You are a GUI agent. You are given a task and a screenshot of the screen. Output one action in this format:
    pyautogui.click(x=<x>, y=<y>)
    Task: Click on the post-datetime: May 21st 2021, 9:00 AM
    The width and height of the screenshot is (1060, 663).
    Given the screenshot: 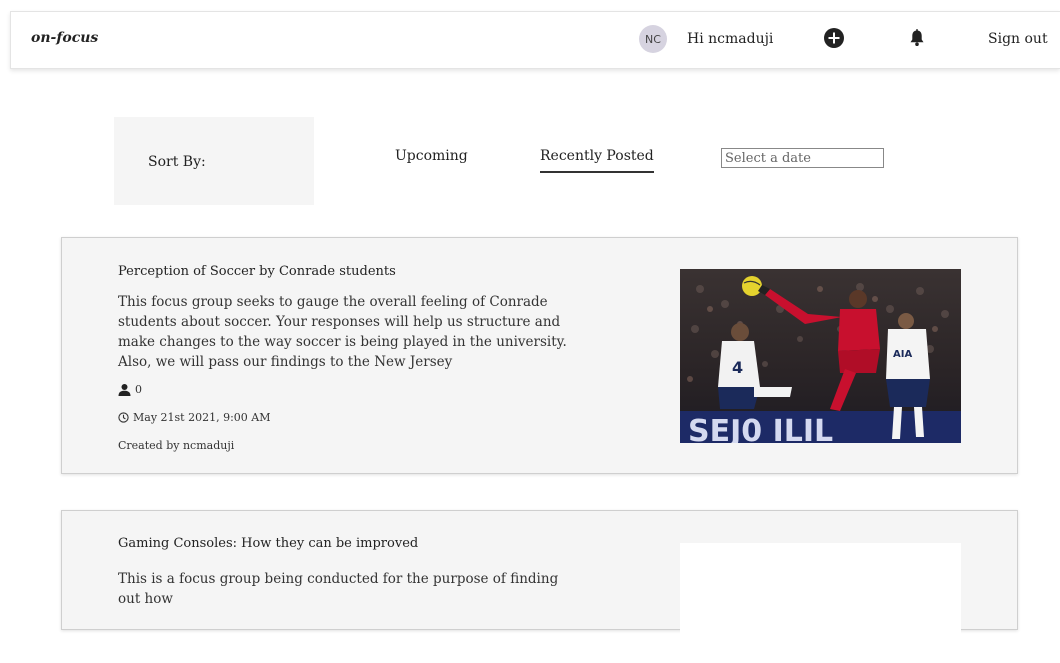 What is the action you would take?
    pyautogui.click(x=194, y=417)
    